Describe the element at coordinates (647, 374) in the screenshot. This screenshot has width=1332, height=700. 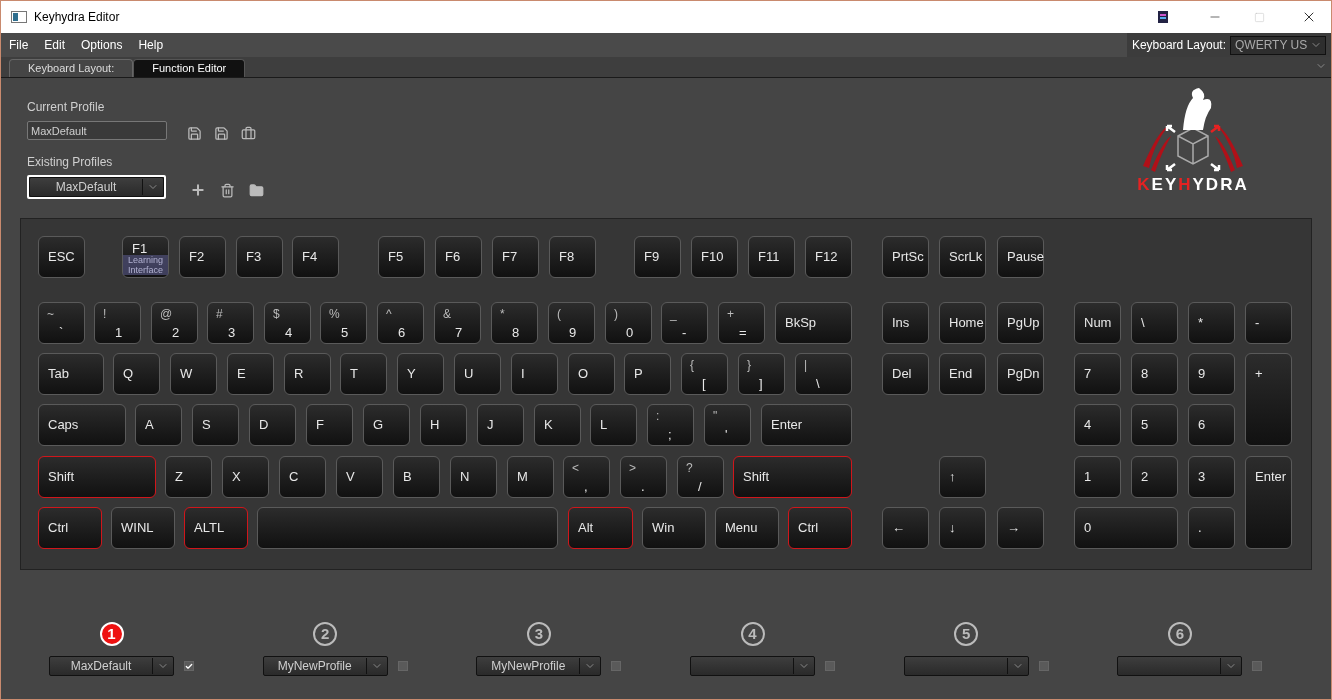
I see `keyboard-key: P` at that location.